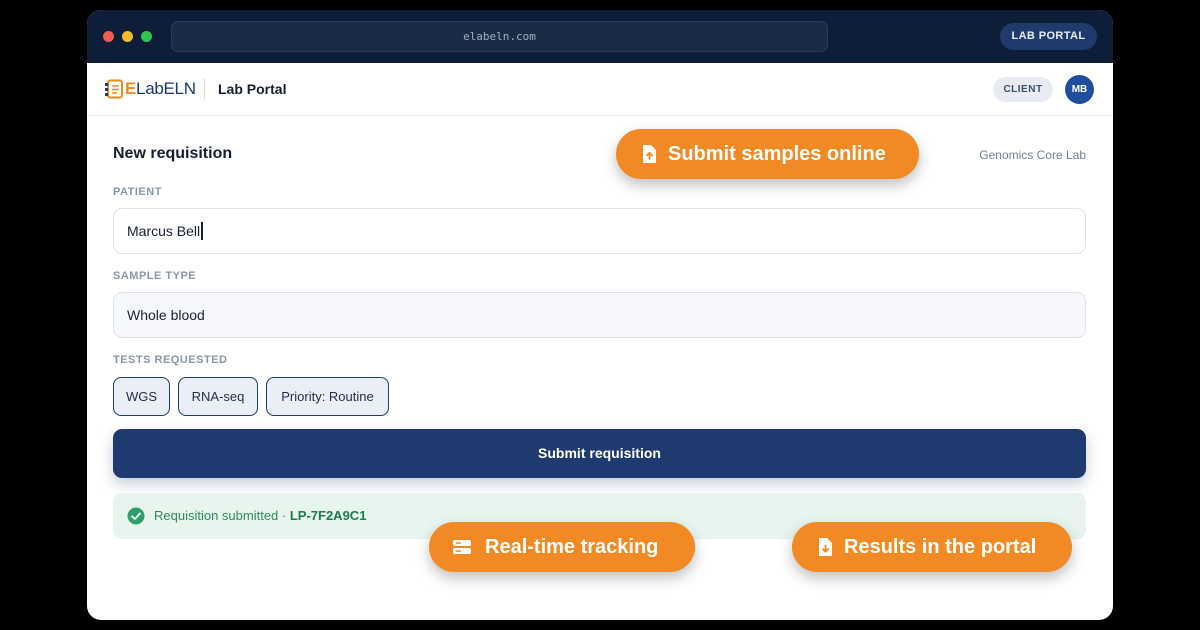 The image size is (1200, 630). What do you see at coordinates (1032, 155) in the screenshot?
I see `lab-name: Genomics Core Lab` at bounding box center [1032, 155].